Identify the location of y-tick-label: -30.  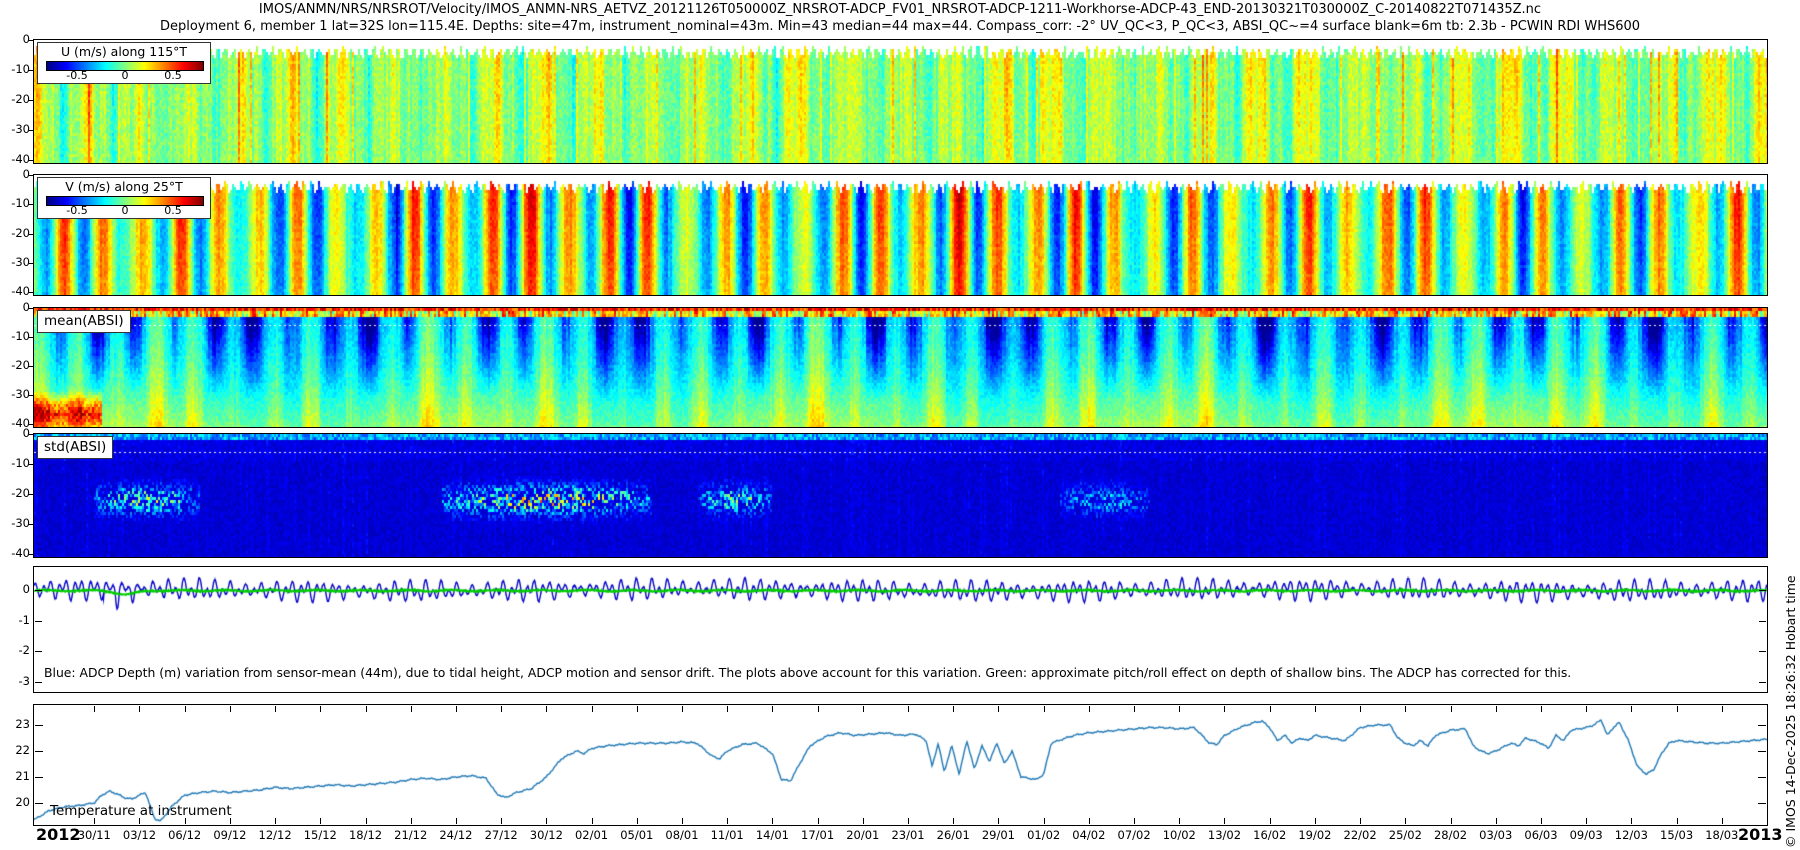
(20, 261).